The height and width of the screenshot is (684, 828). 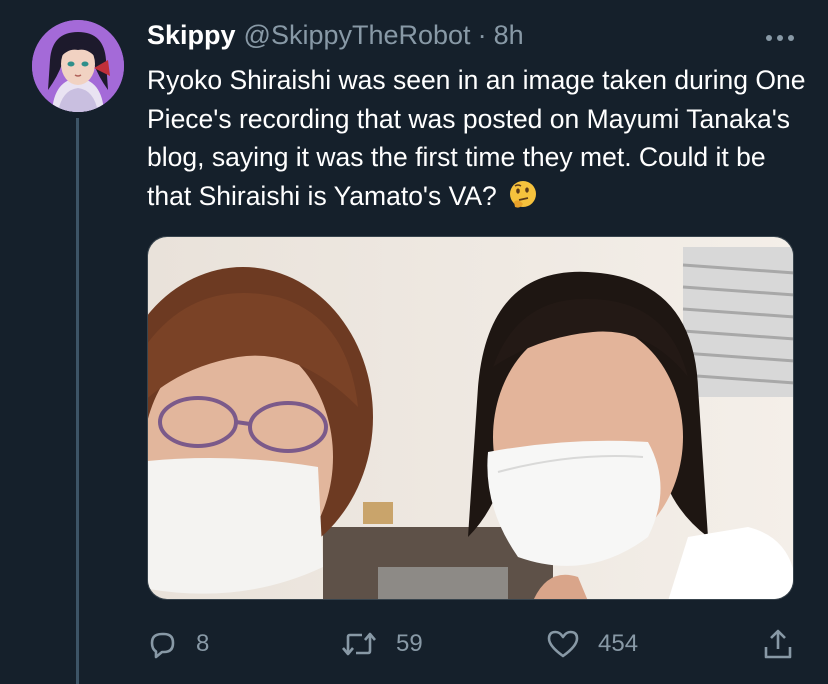 I want to click on share-button, so click(x=778, y=644).